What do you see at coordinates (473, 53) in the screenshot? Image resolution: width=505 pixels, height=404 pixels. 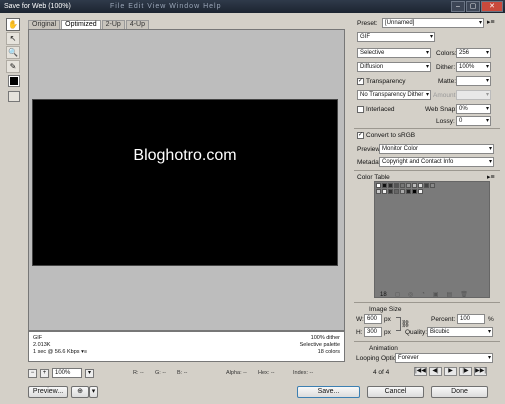 I see `colors-field: 256` at bounding box center [473, 53].